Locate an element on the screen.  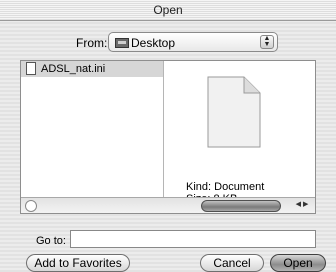
desktop-folder-icon is located at coordinates (122, 43).